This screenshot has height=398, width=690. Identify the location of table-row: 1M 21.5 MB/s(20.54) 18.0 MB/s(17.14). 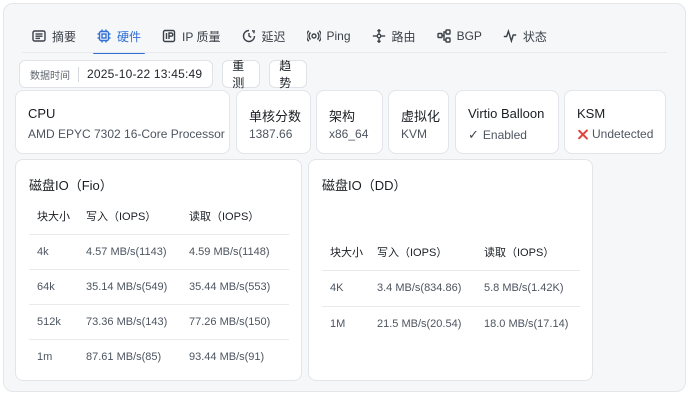
(451, 324).